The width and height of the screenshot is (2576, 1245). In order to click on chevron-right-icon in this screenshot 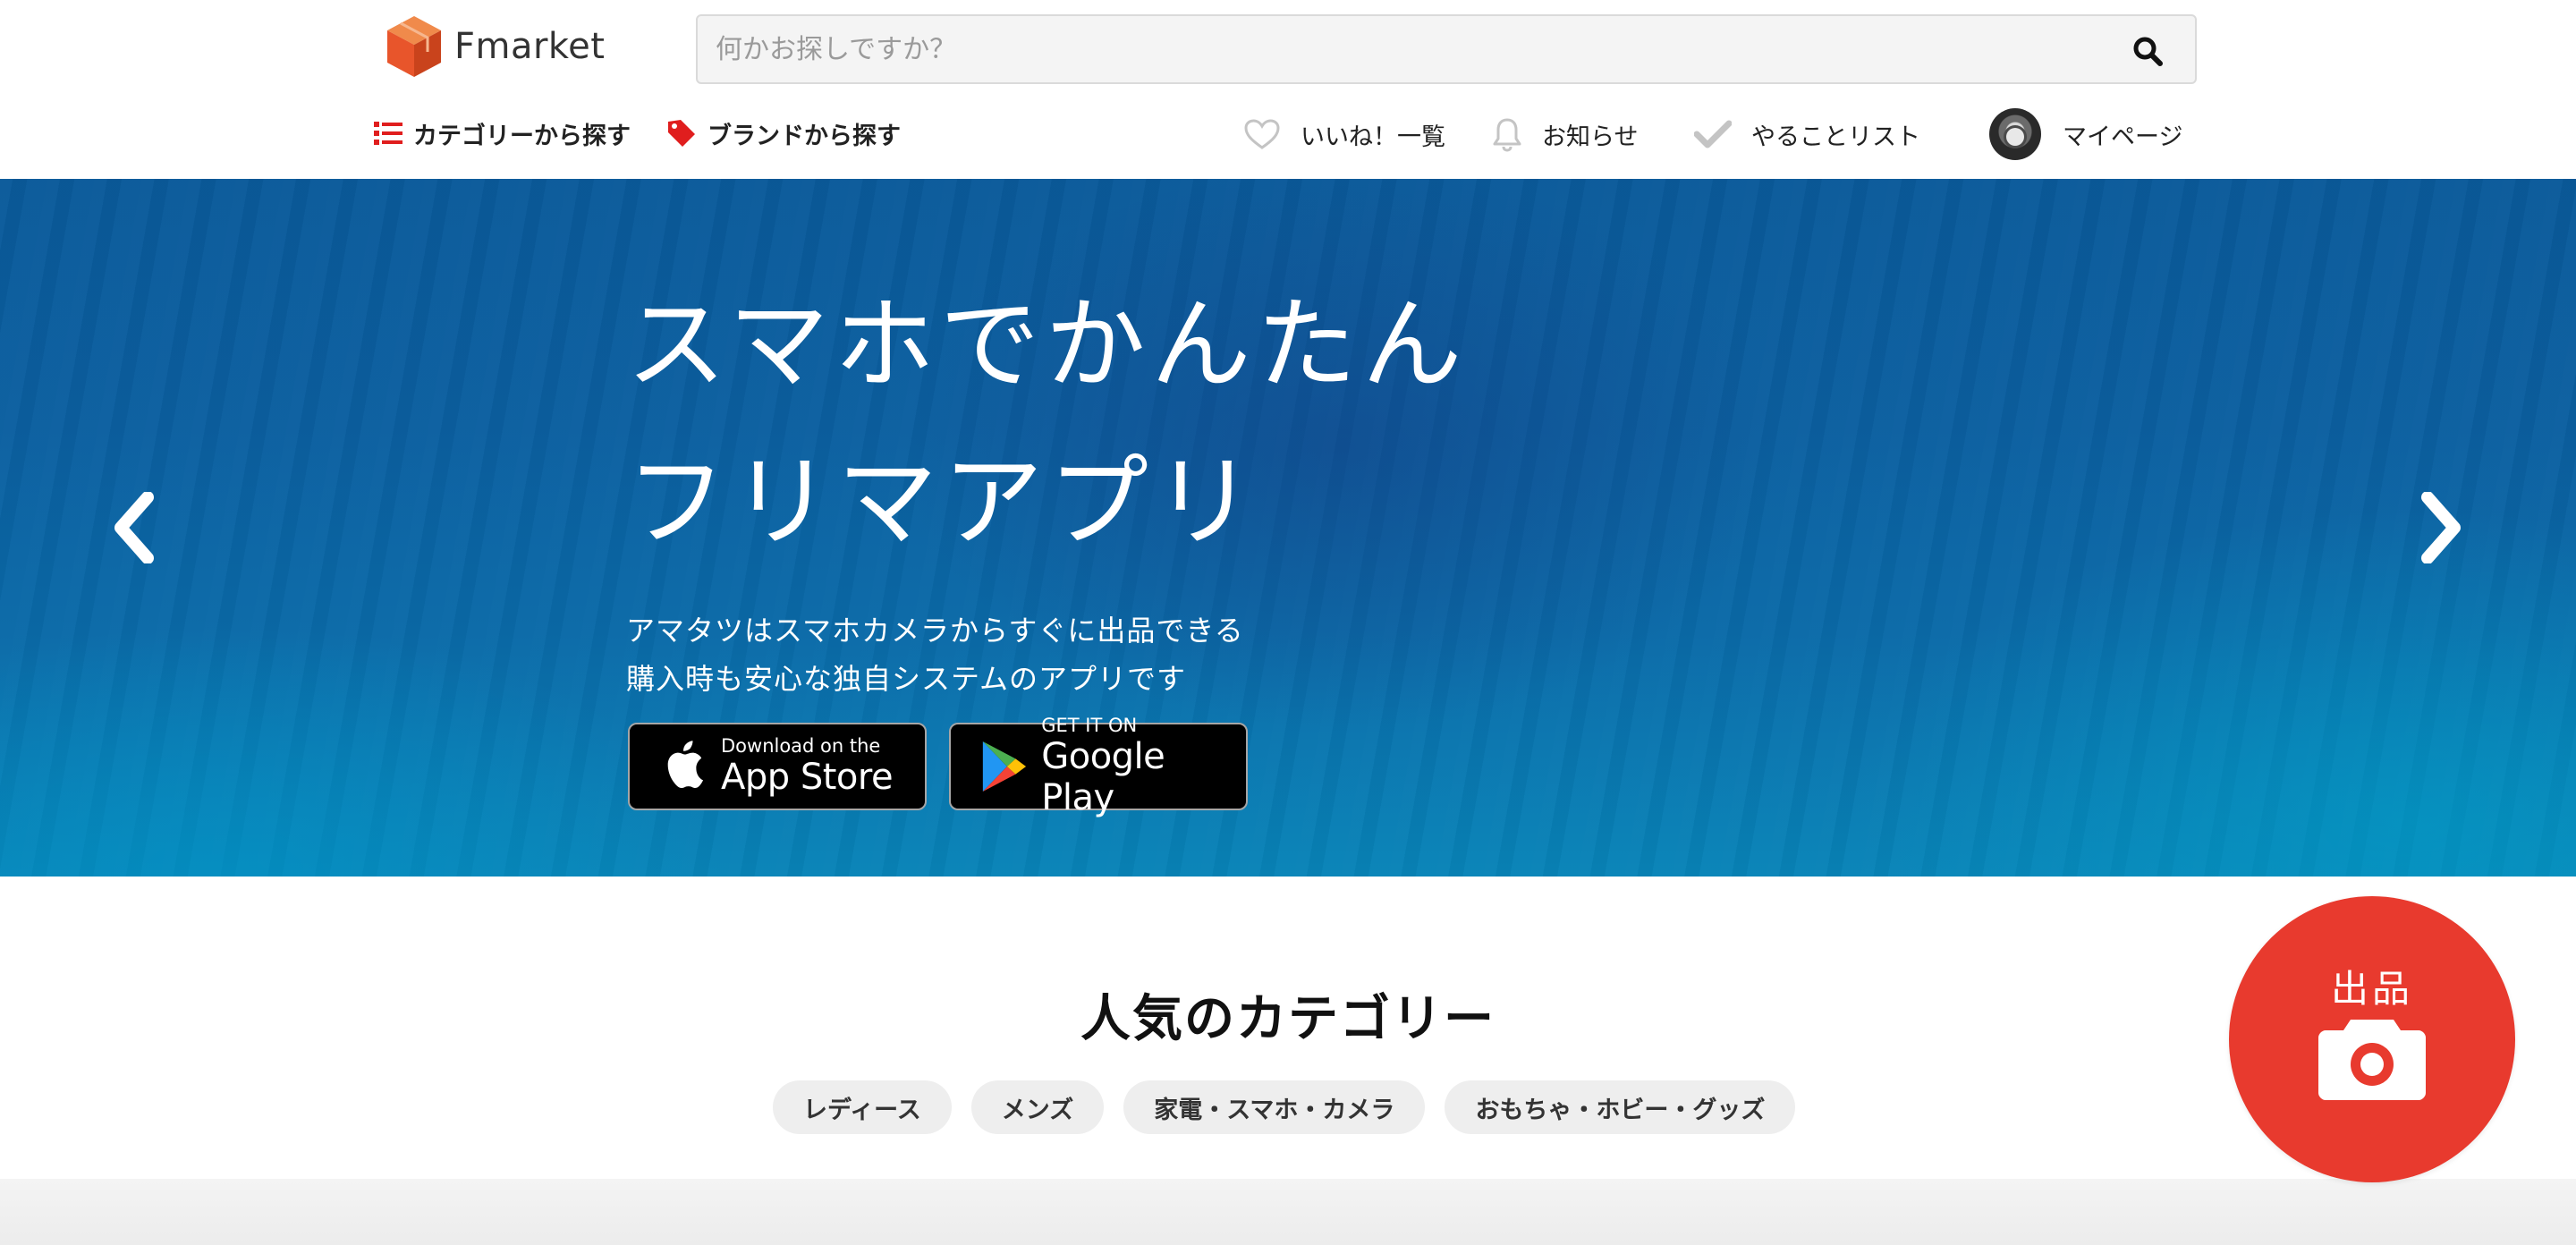, I will do `click(2441, 527)`.